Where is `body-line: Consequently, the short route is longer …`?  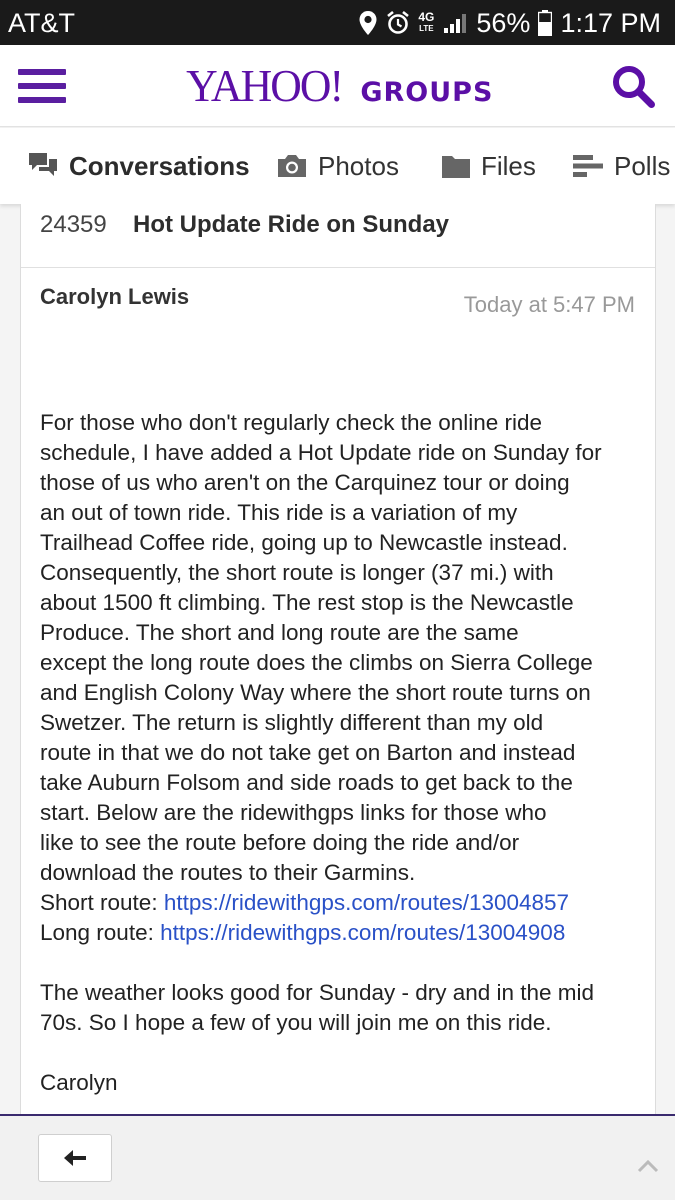
body-line: Consequently, the short route is longer … is located at coordinates (297, 572).